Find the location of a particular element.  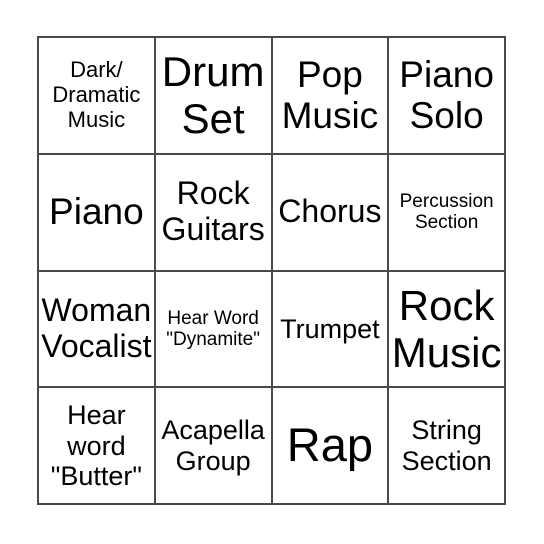

bingo-cell-pop-music: Pop Music is located at coordinates (331, 96).